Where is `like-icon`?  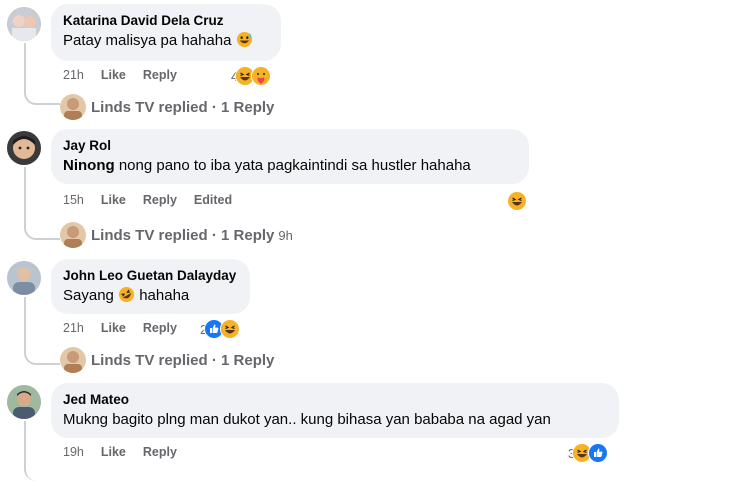 like-icon is located at coordinates (598, 453).